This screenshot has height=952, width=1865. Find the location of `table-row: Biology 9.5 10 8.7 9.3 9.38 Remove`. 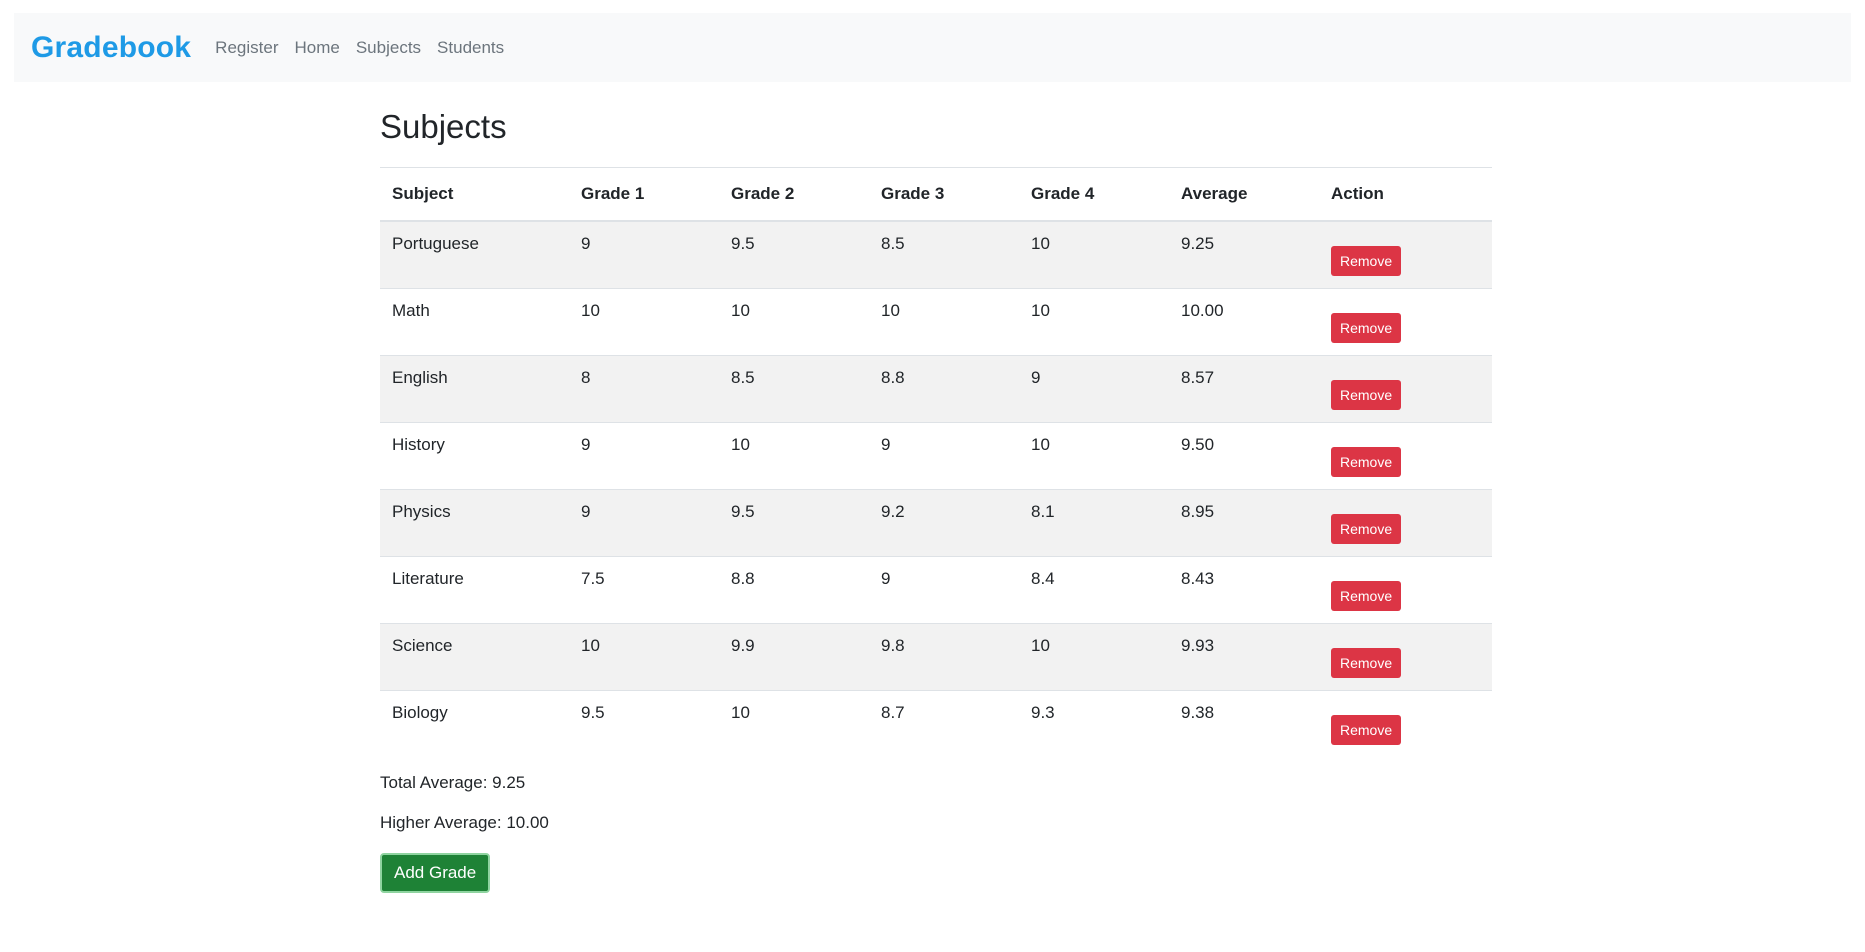

table-row: Biology 9.5 10 8.7 9.3 9.38 Remove is located at coordinates (936, 723).